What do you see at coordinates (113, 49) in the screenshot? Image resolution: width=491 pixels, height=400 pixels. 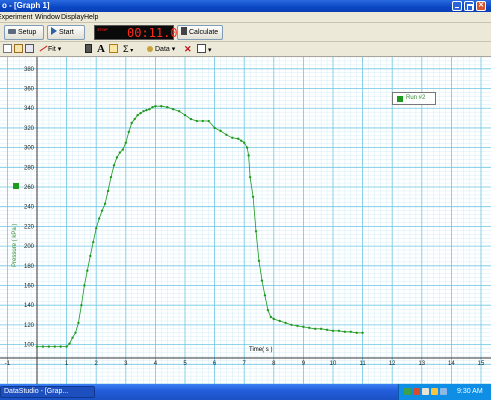 I see `smart-tool-icon` at bounding box center [113, 49].